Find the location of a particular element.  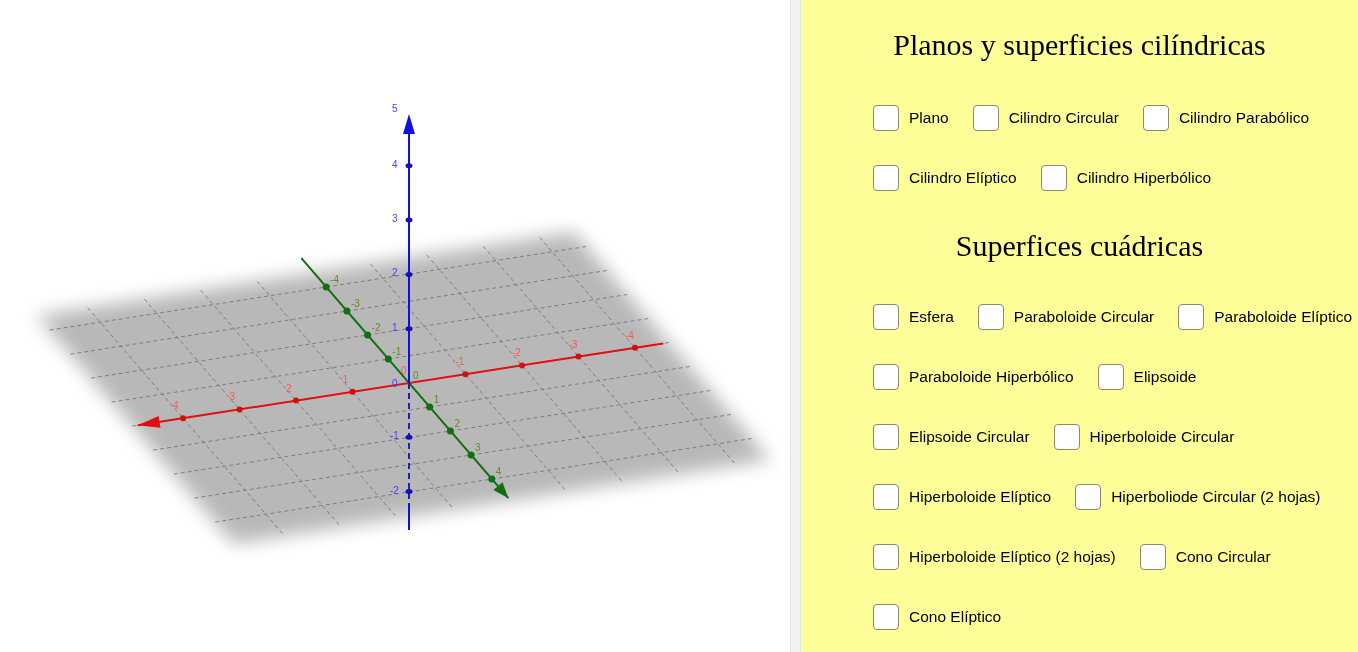

checkbox-label: Cilindro Elíptico is located at coordinates (963, 178).